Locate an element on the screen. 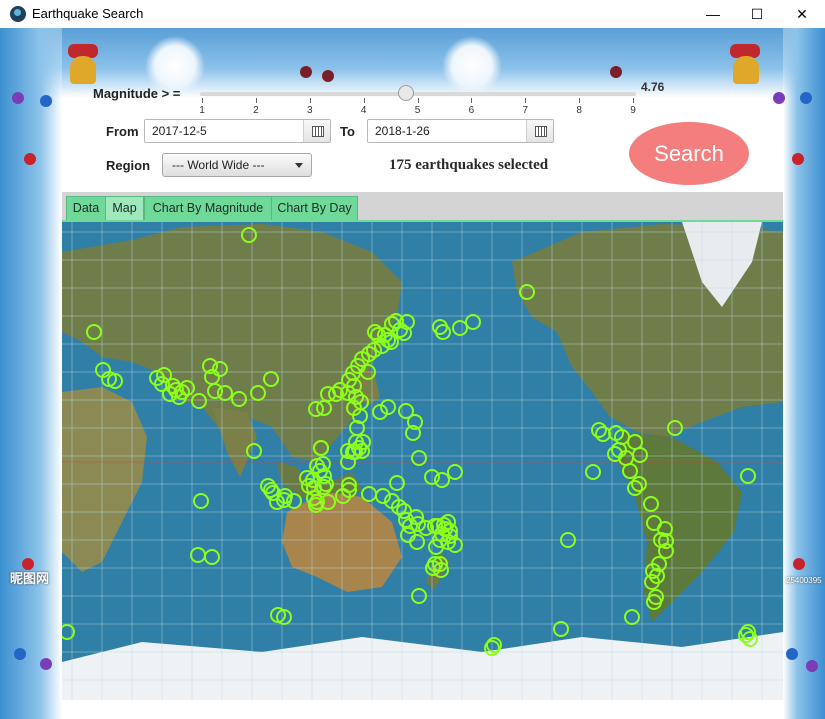 This screenshot has width=825, height=719. watermark-right: 25400395 is located at coordinates (804, 580).